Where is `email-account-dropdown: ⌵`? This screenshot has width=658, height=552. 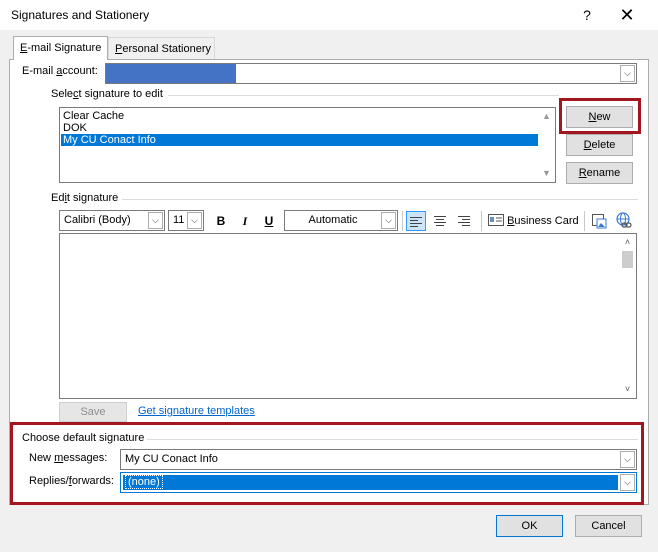
email-account-dropdown: ⌵ is located at coordinates (371, 73).